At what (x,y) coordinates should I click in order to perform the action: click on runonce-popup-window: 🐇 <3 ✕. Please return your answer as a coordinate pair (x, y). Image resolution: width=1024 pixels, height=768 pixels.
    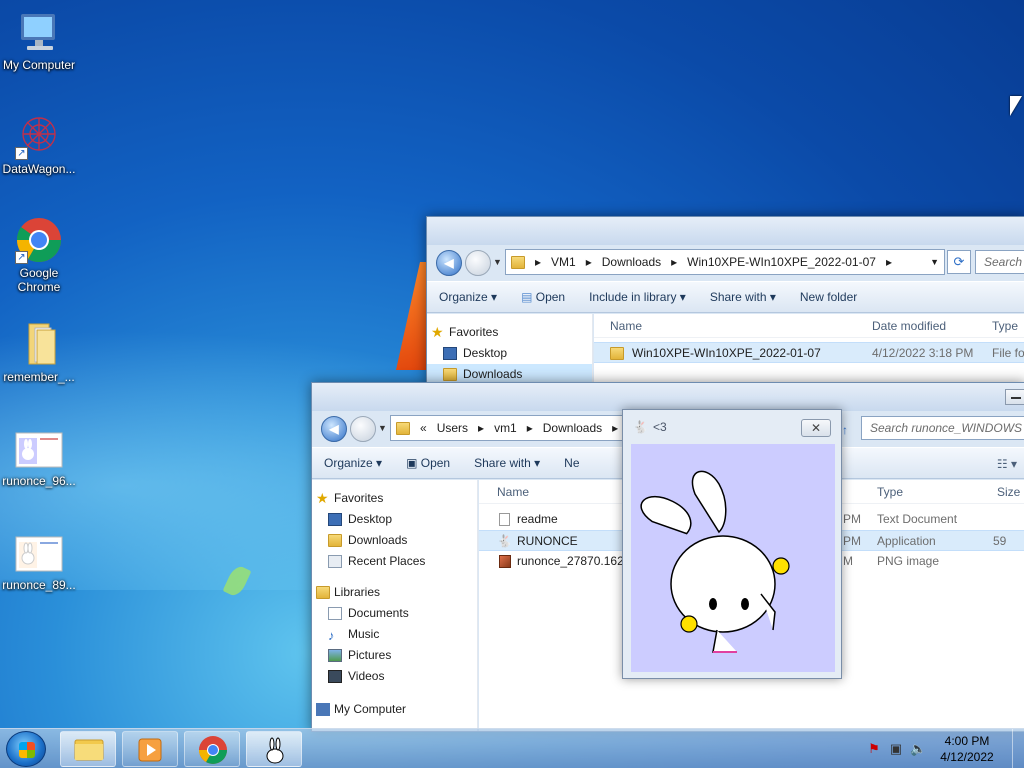
    Looking at the image, I should click on (732, 544).